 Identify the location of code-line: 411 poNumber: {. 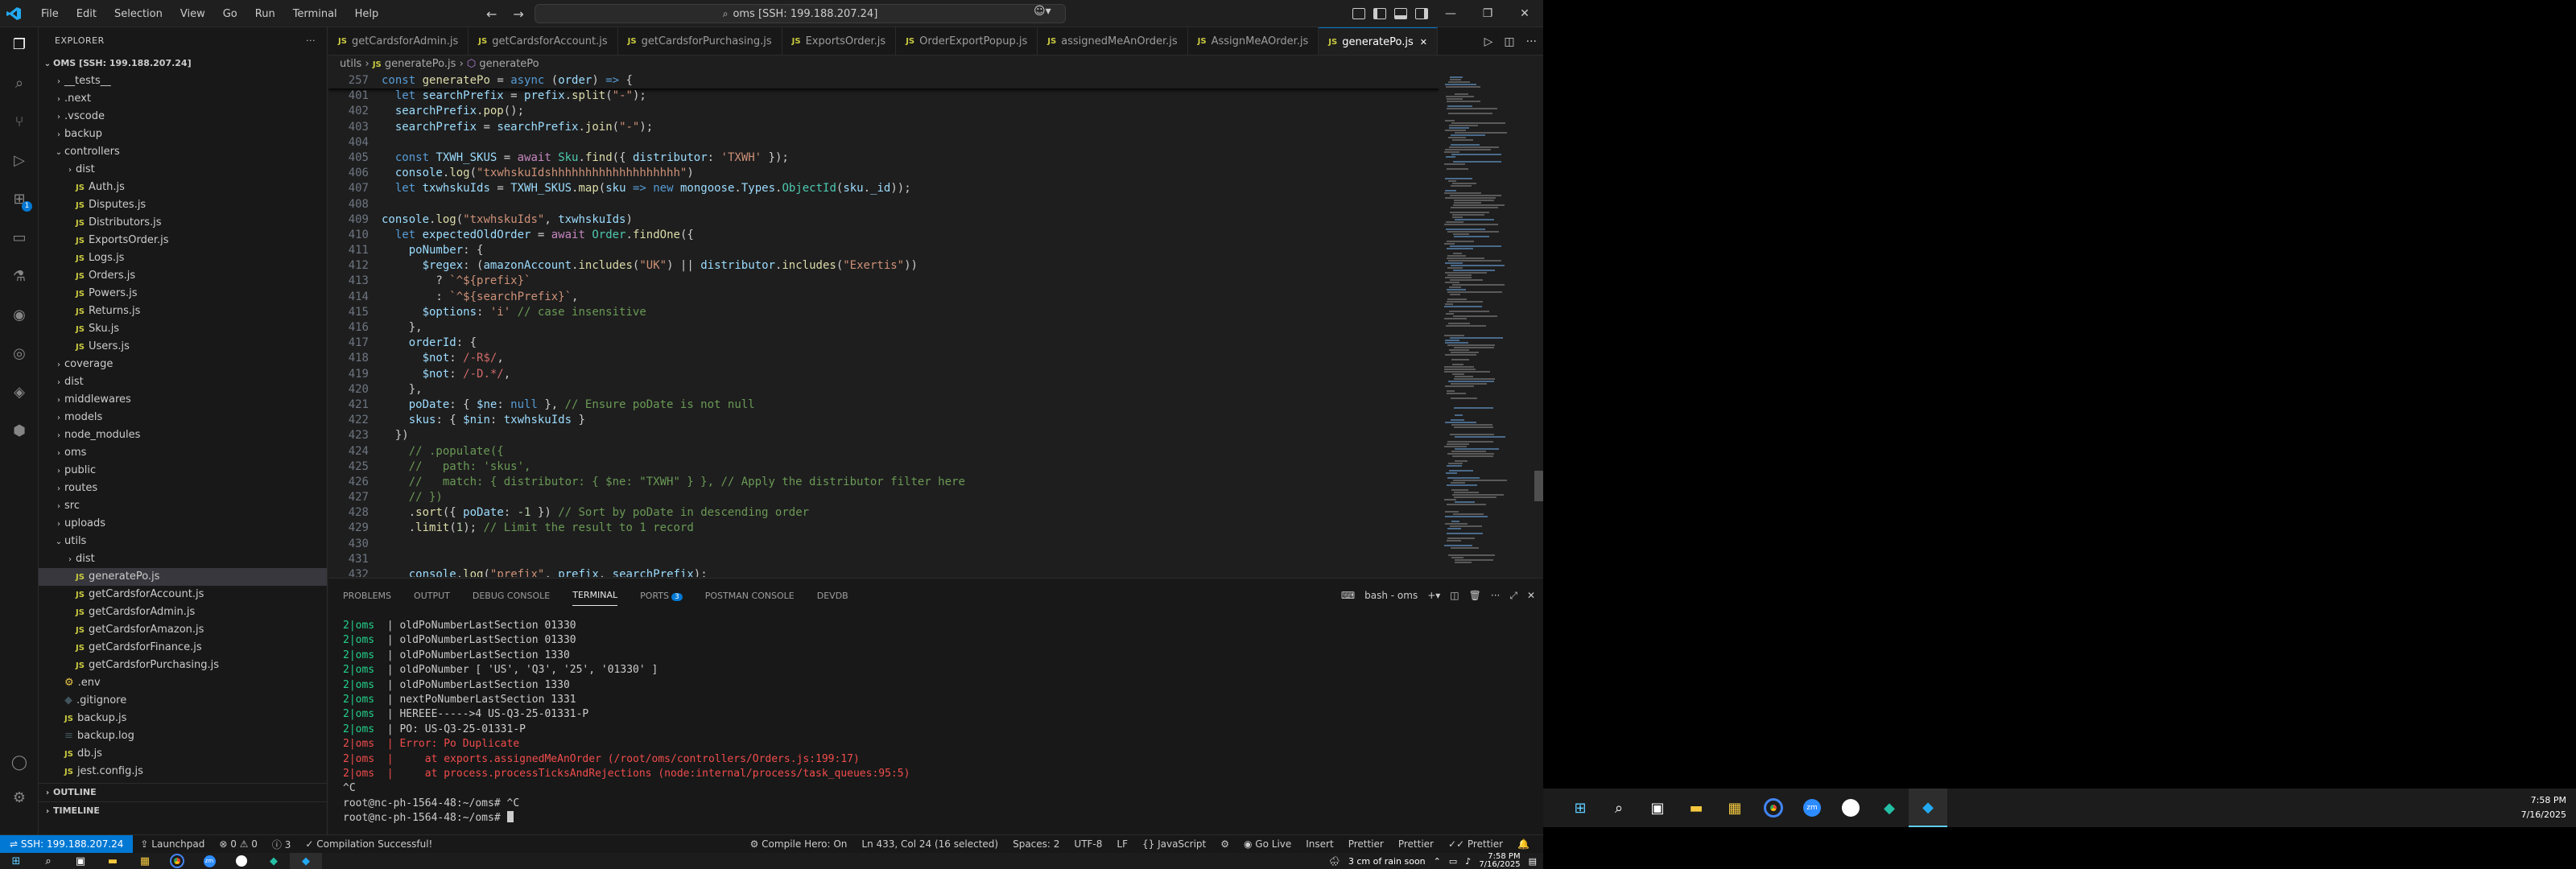
(884, 250).